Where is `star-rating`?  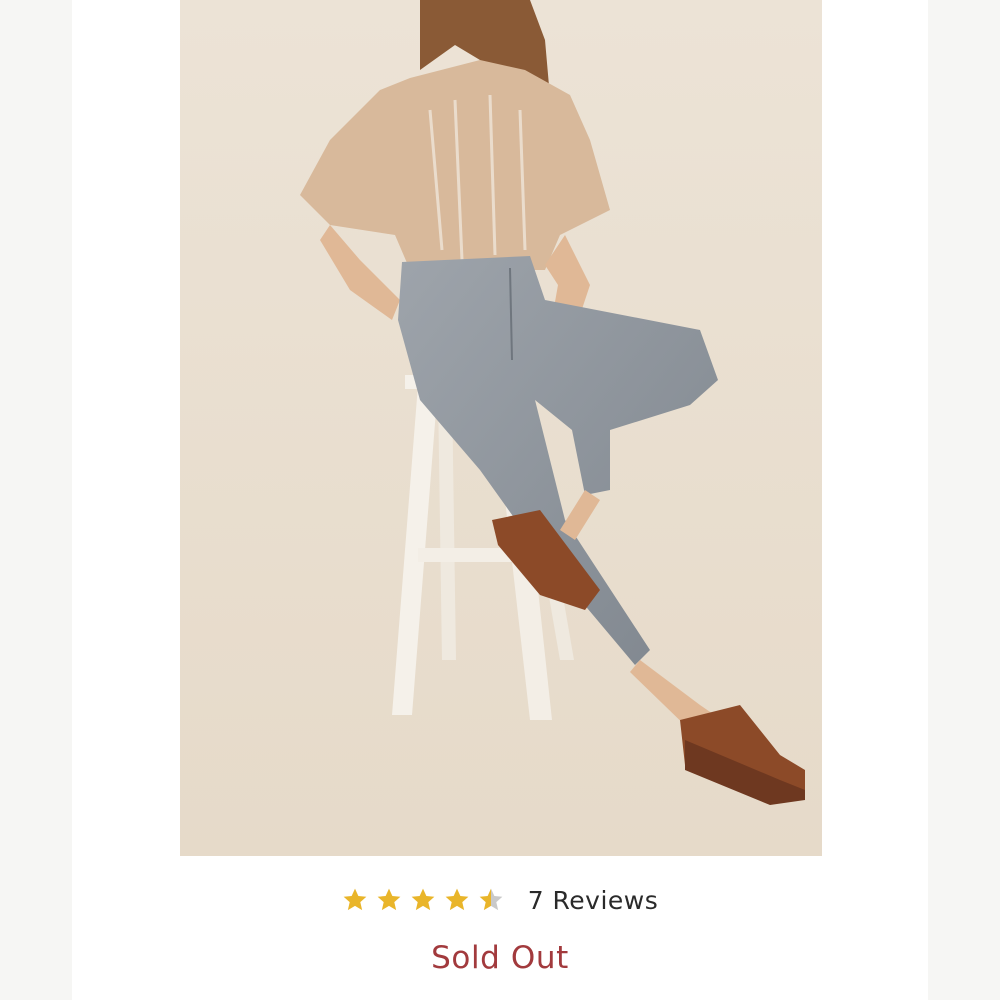 star-rating is located at coordinates (423, 900).